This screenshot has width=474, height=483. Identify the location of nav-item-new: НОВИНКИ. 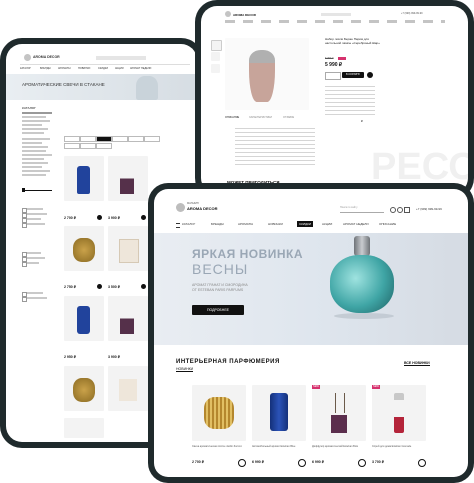
(275, 224).